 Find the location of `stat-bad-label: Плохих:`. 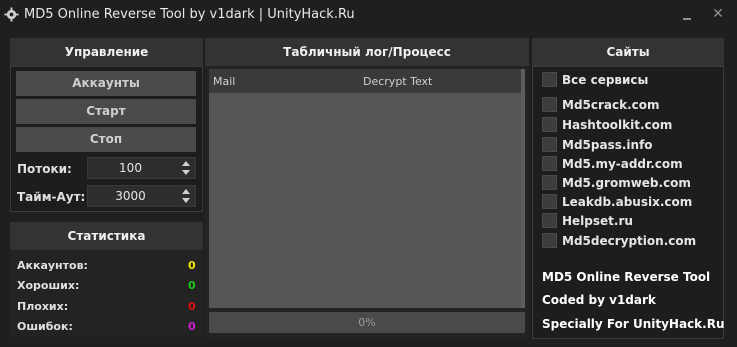

stat-bad-label: Плохих: is located at coordinates (43, 306).